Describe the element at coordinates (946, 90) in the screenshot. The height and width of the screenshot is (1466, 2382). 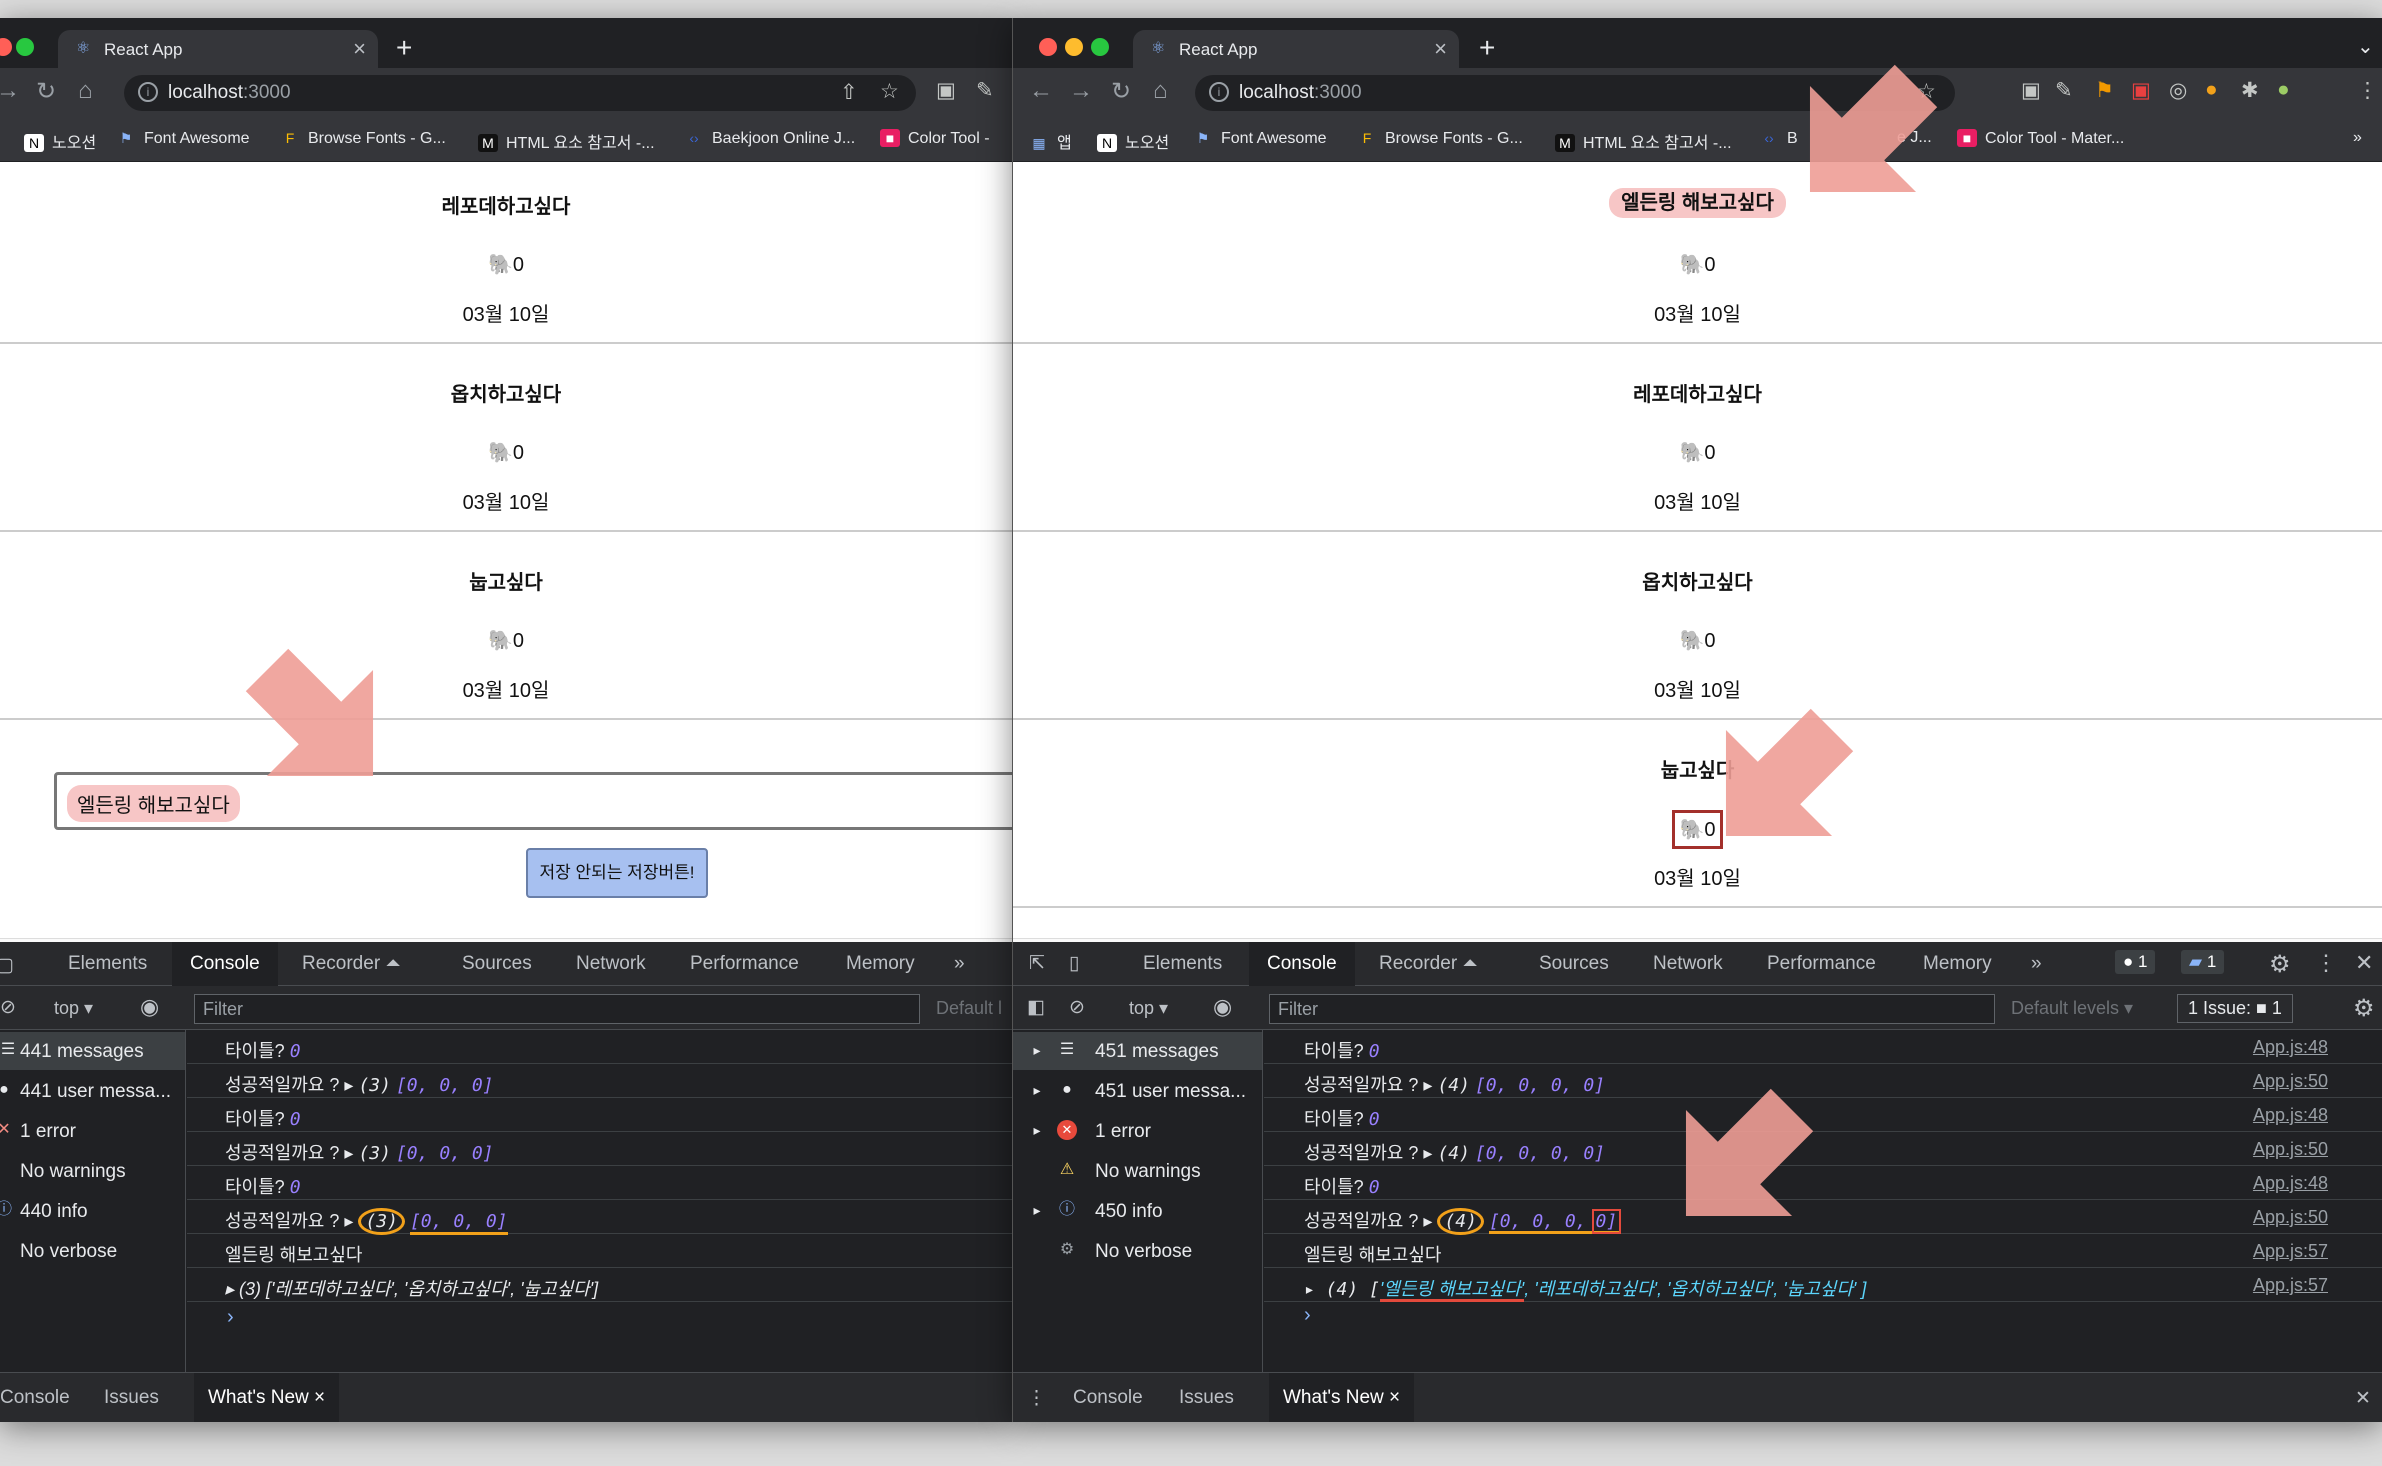
I see `notion-extension-icon: ▣` at that location.